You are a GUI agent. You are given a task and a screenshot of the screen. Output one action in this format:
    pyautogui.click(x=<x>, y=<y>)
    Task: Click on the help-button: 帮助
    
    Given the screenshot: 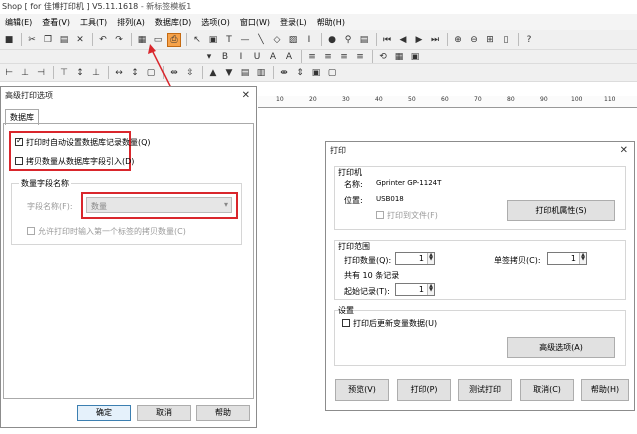 What is the action you would take?
    pyautogui.click(x=223, y=413)
    